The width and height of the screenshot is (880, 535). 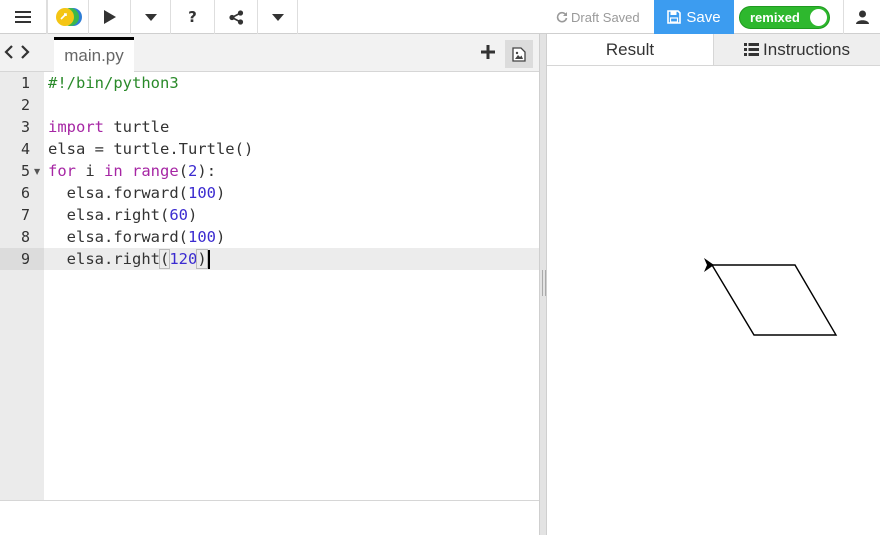 I want to click on code-line-1: #!/bin/python3, so click(x=113, y=83).